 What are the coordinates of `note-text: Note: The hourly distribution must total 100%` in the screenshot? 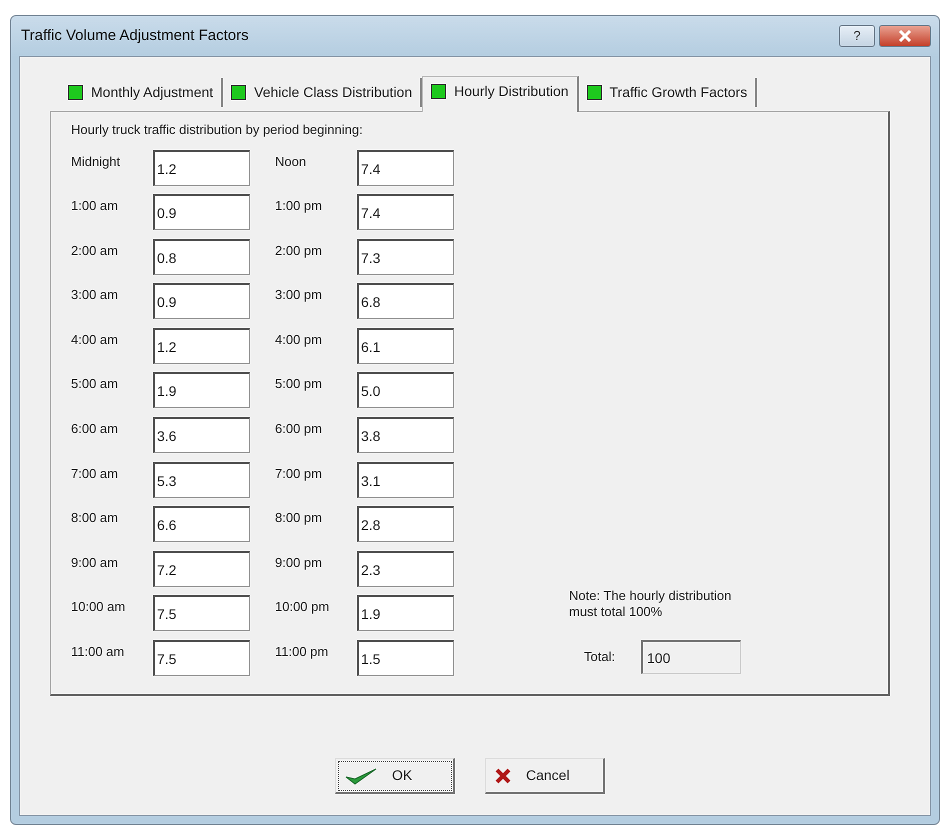 It's located at (650, 604).